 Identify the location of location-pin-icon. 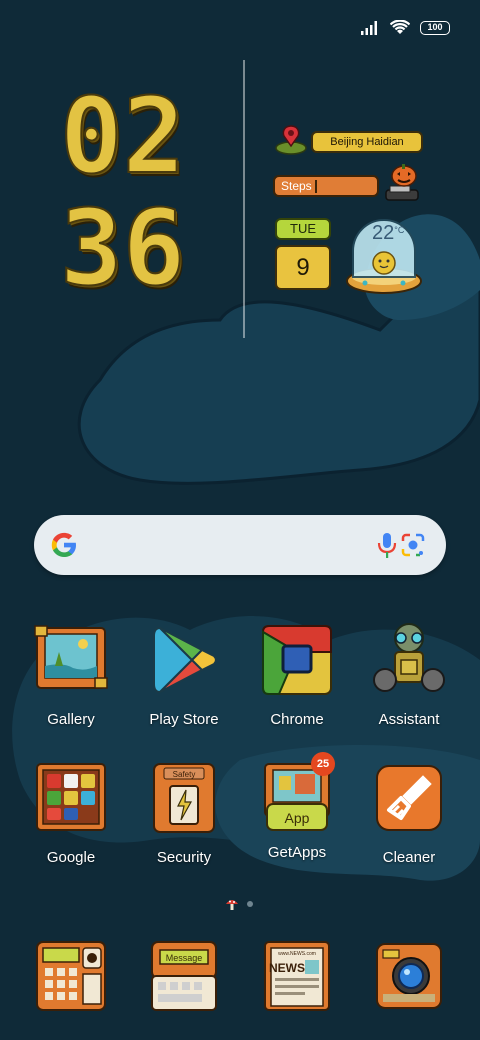
(291, 140).